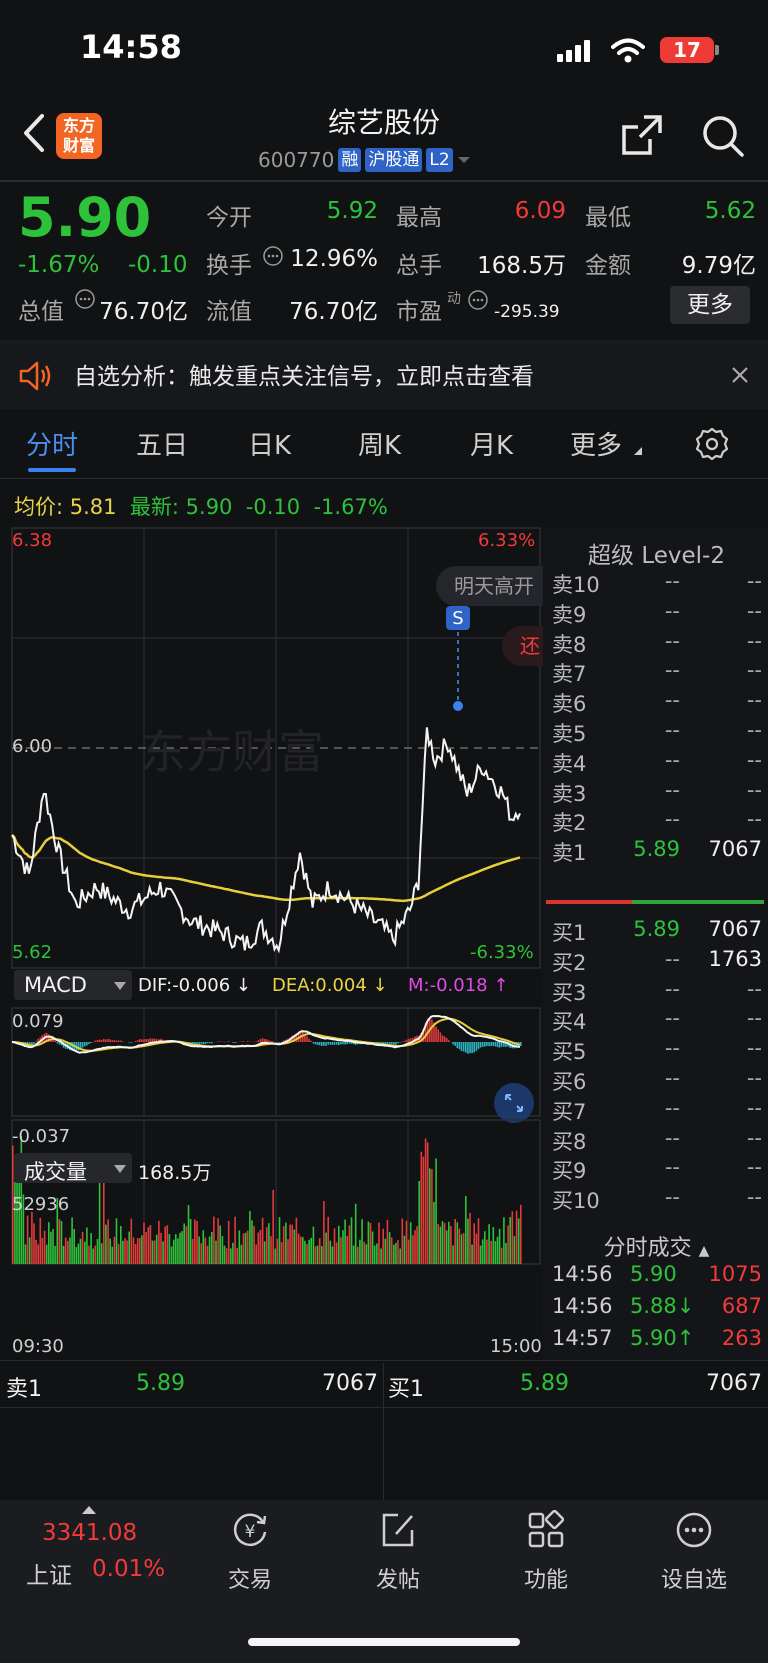  Describe the element at coordinates (657, 1200) in the screenshot. I see `bid-row: 买10 -- --` at that location.